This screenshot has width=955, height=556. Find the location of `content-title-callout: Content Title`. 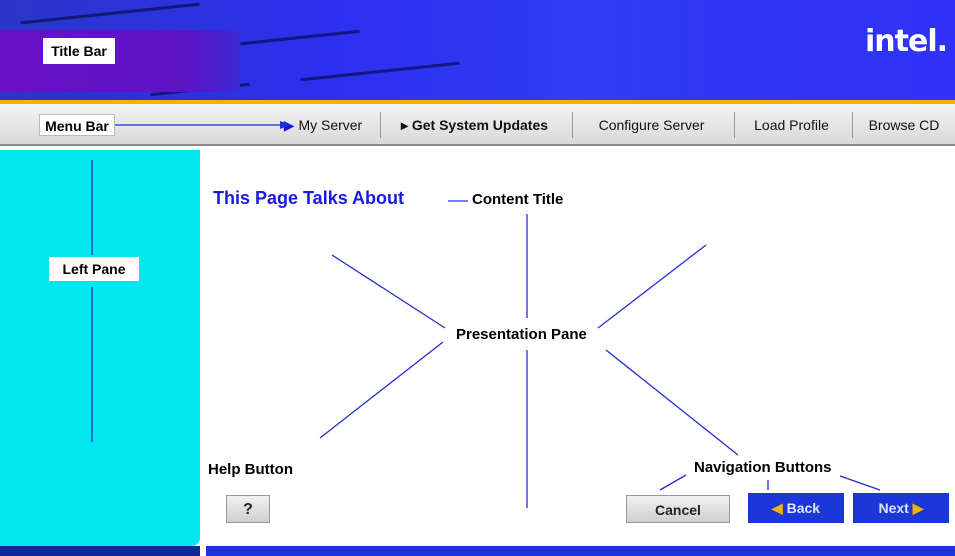

content-title-callout: Content Title is located at coordinates (518, 199).